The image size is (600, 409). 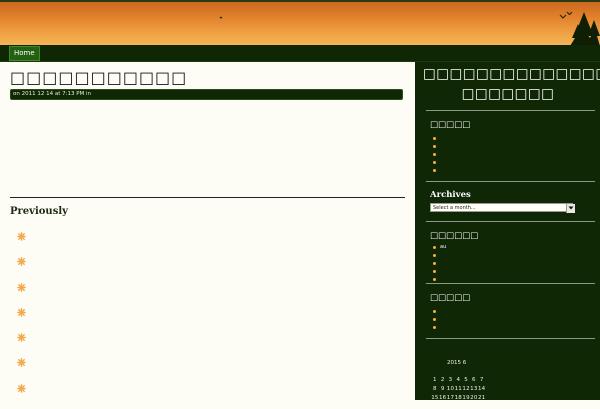 What do you see at coordinates (24, 53) in the screenshot?
I see `nav-home-link: Home` at bounding box center [24, 53].